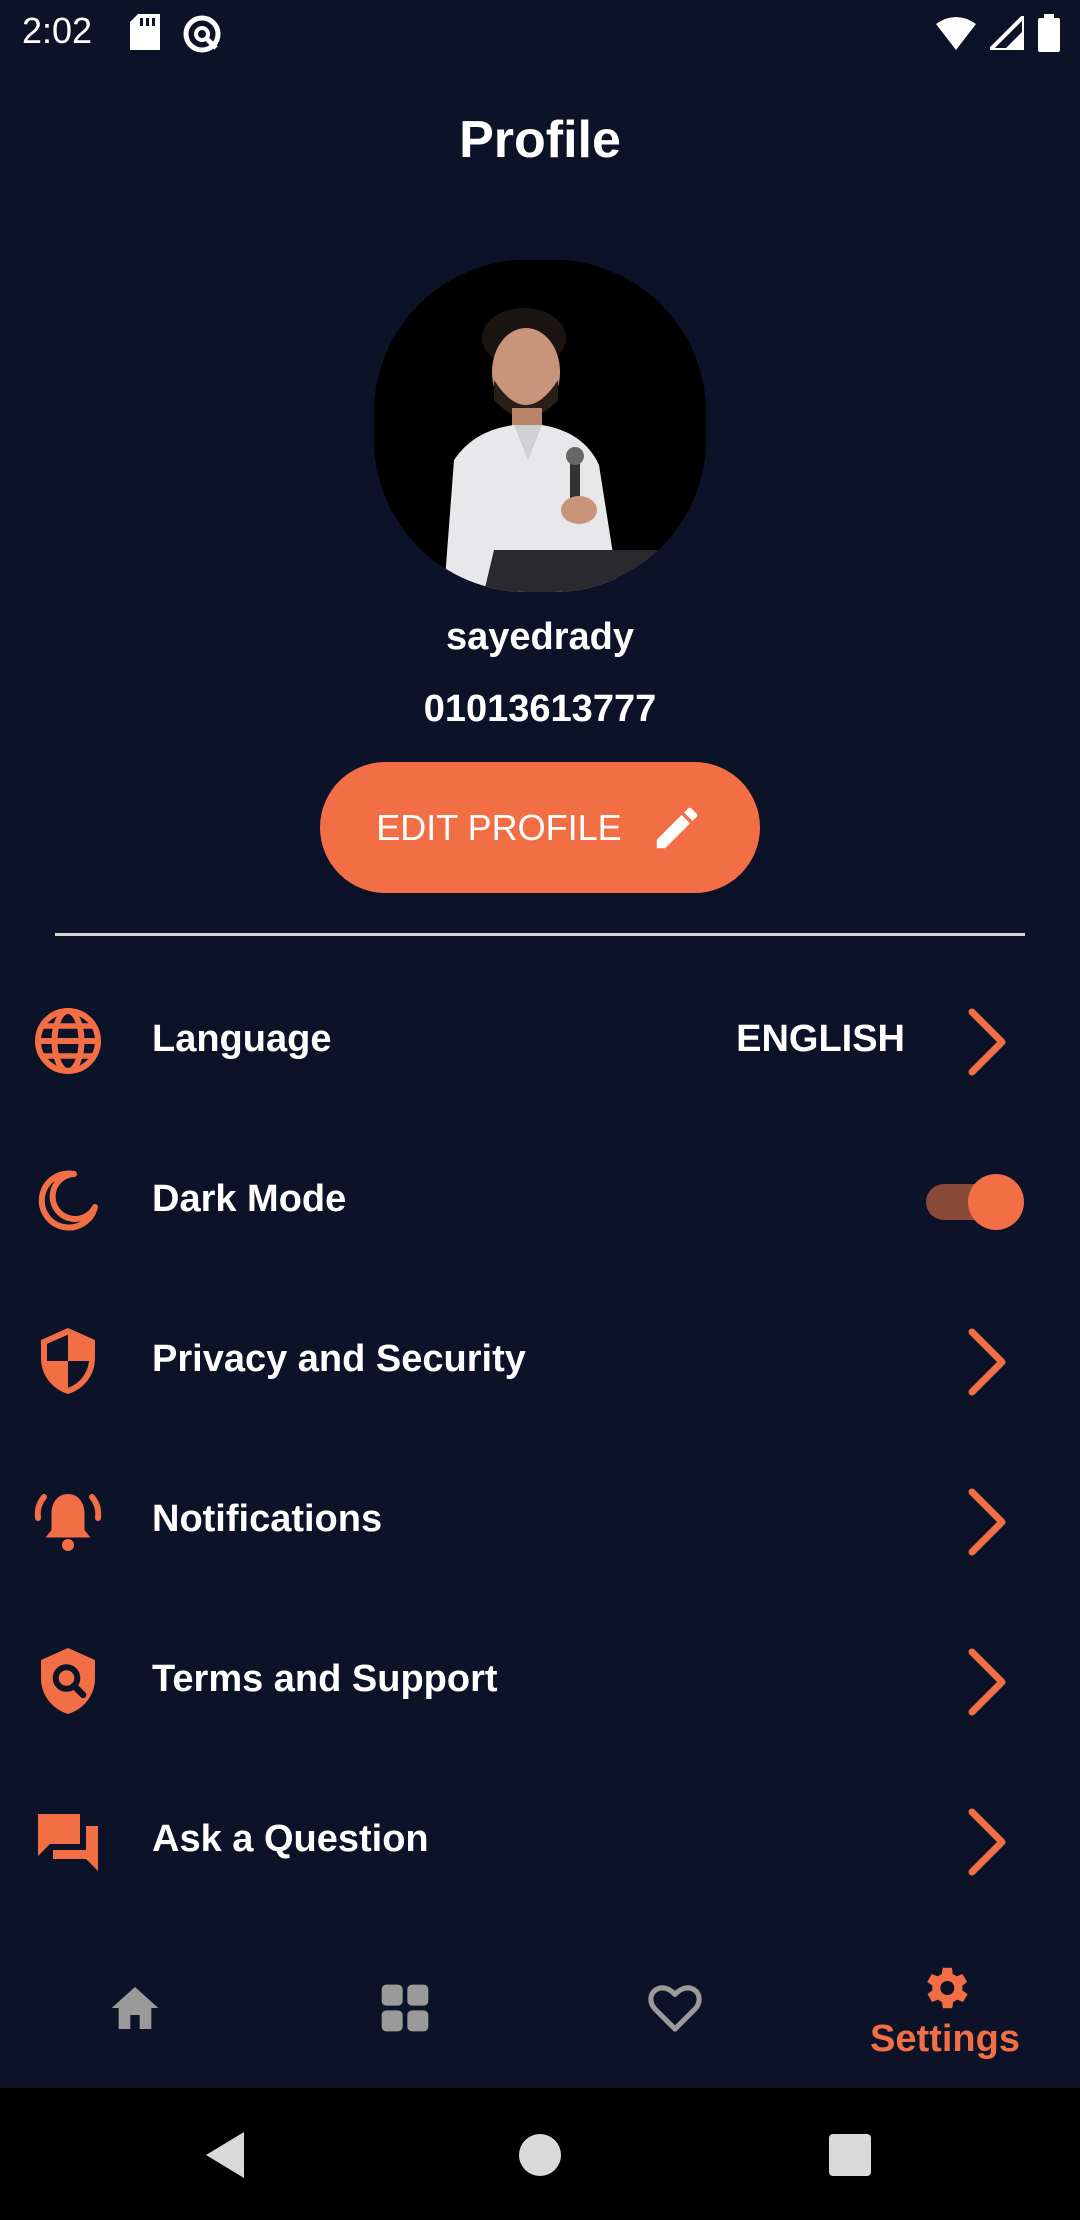 This screenshot has height=2220, width=1080. I want to click on nav-grid, so click(405, 2014).